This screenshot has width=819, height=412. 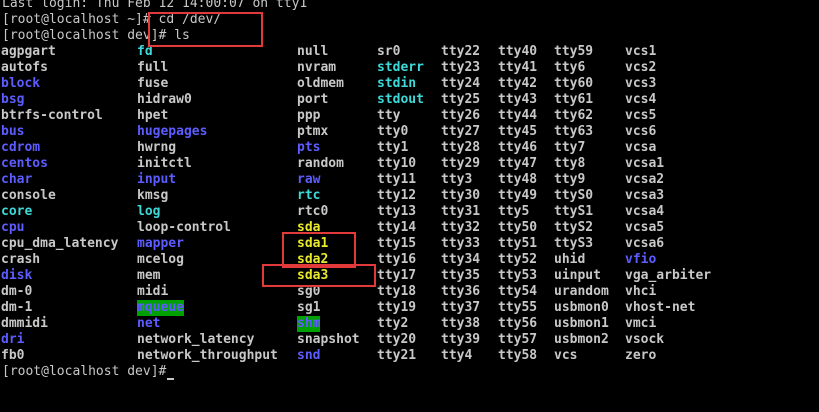 What do you see at coordinates (24, 163) in the screenshot?
I see `listing-entry-centos: centos` at bounding box center [24, 163].